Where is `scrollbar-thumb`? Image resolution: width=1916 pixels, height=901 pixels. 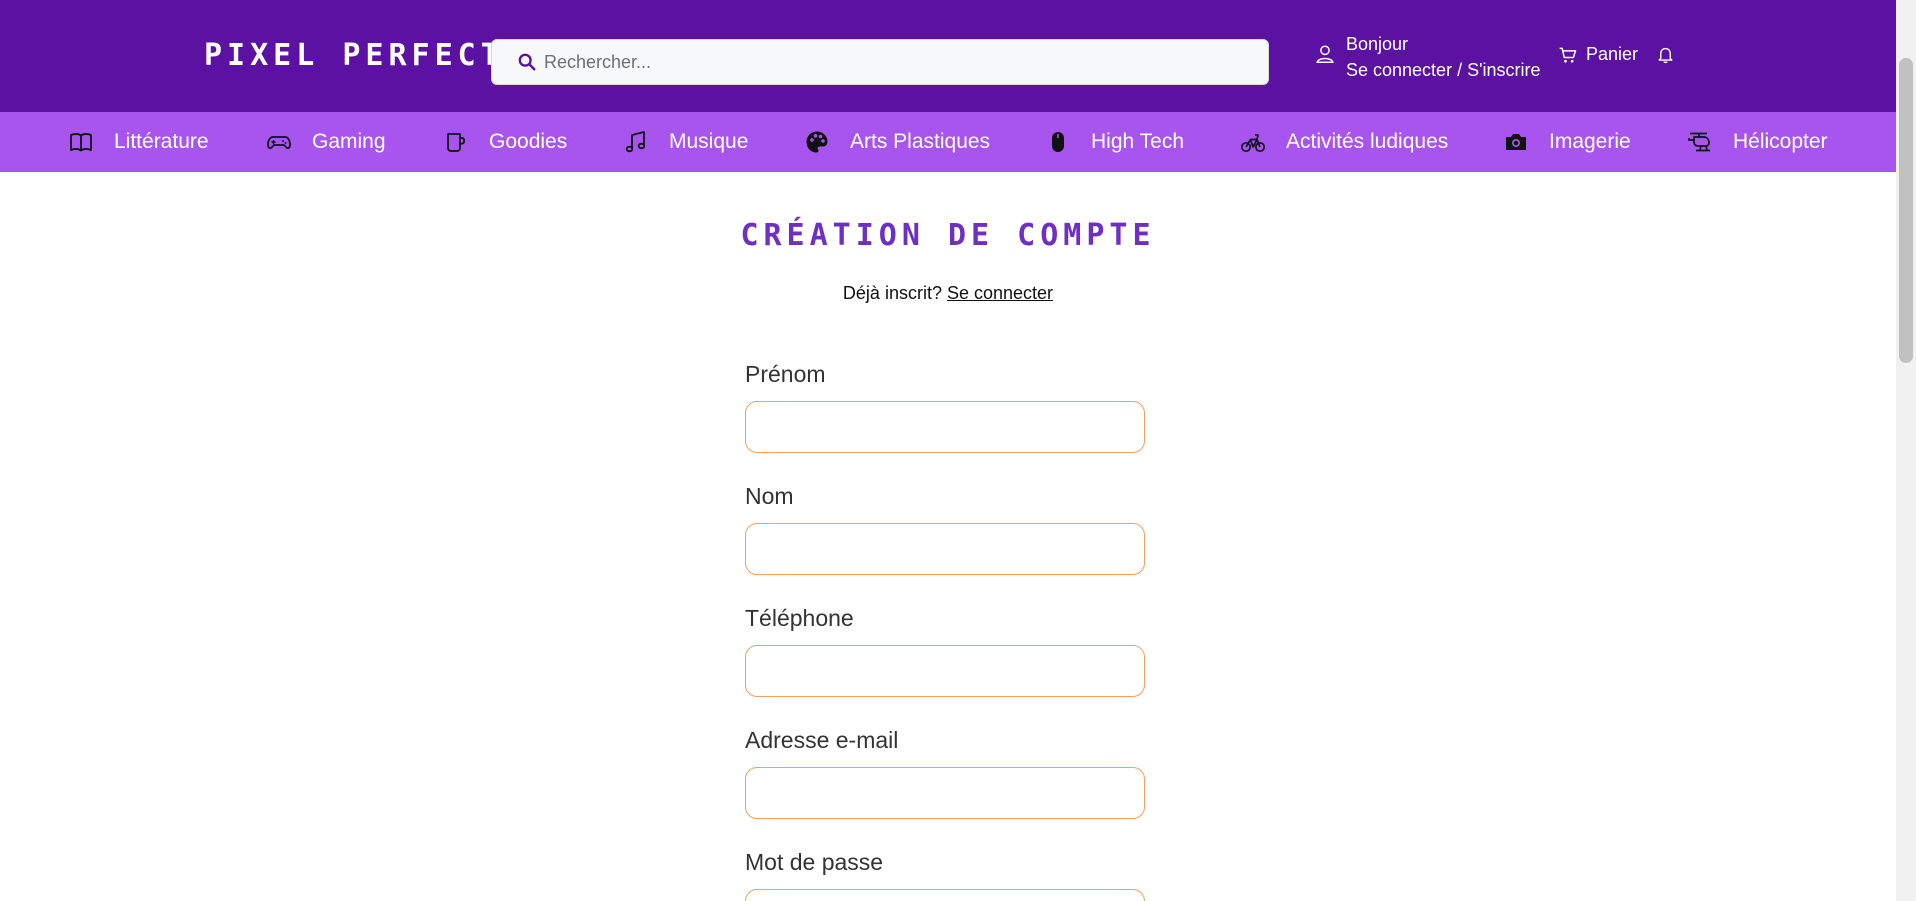 scrollbar-thumb is located at coordinates (1906, 210).